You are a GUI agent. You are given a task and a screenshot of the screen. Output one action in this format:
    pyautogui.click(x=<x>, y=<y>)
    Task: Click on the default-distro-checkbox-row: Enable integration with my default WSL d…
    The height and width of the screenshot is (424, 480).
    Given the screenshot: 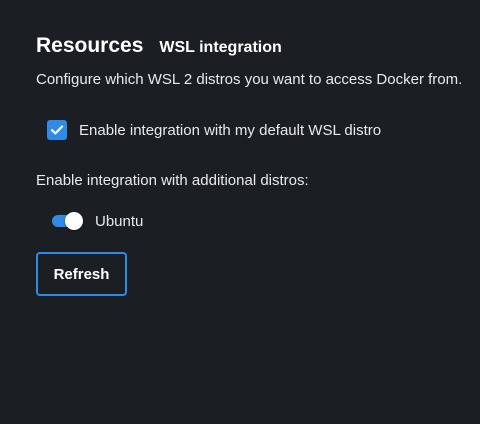 What is the action you would take?
    pyautogui.click(x=214, y=130)
    